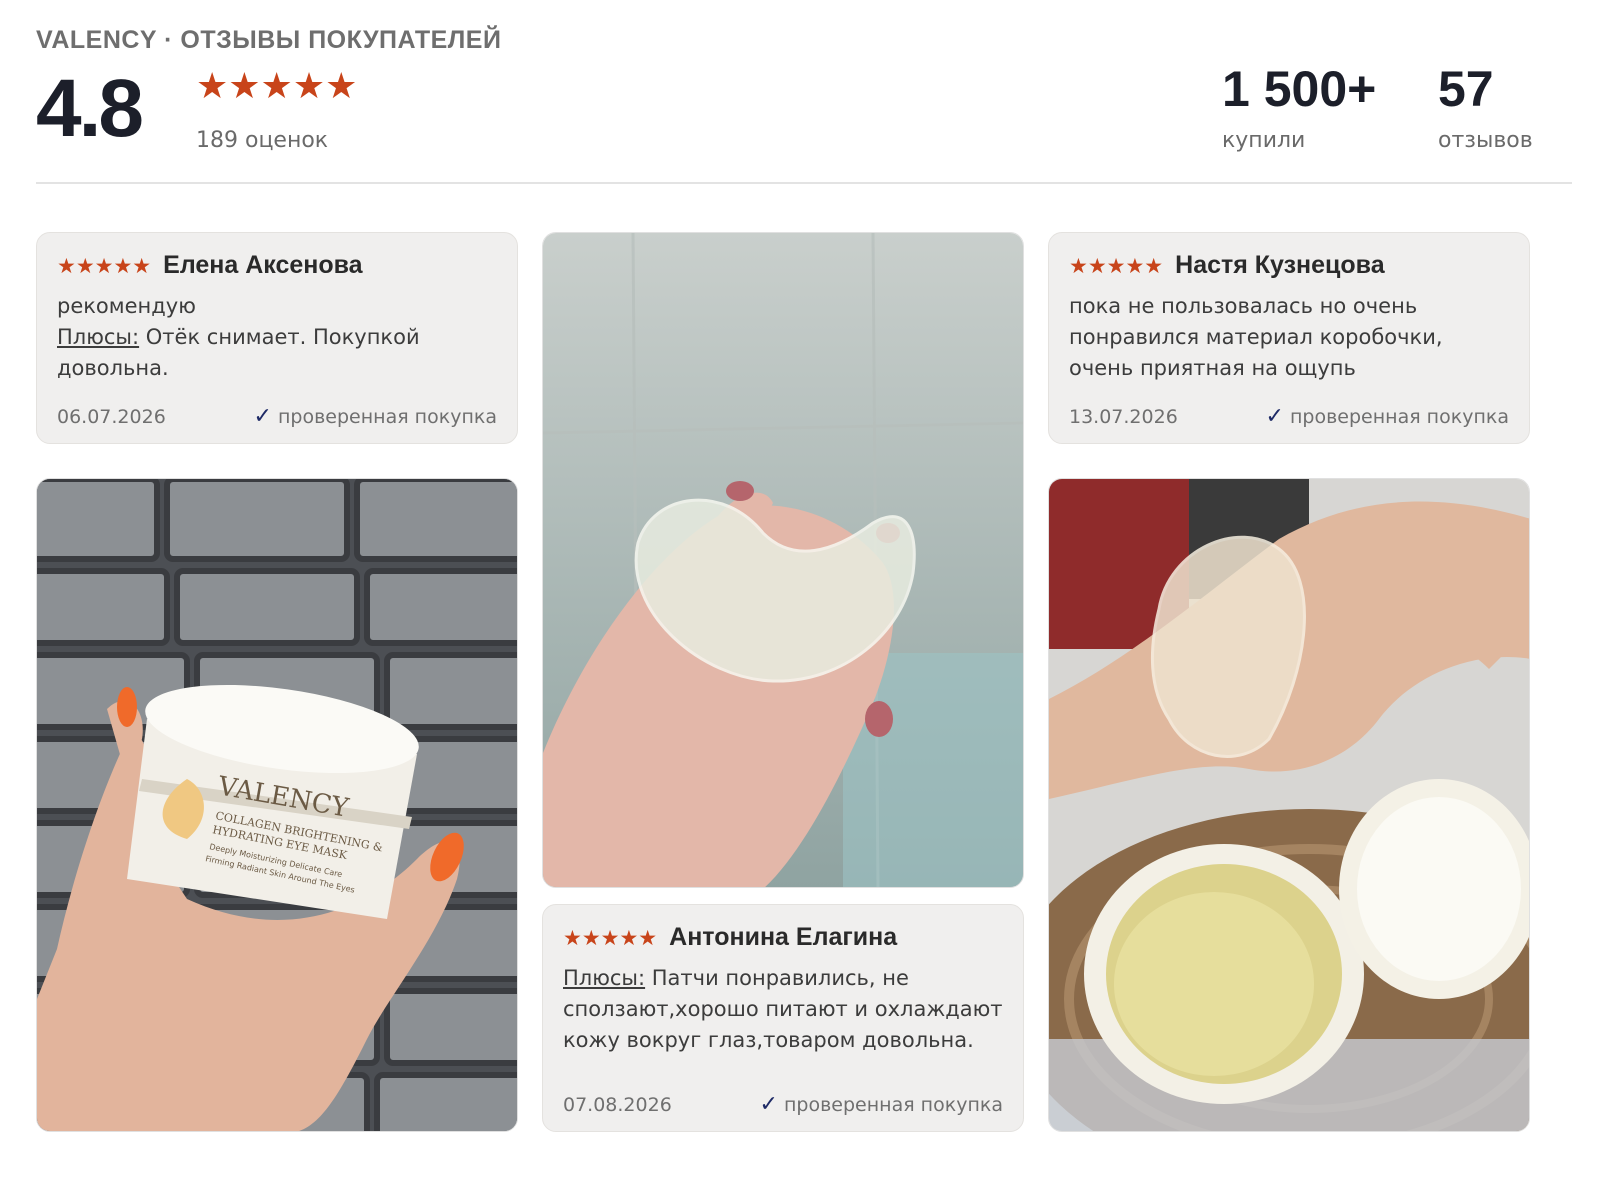  I want to click on stat-bought: 1 500+ купили, so click(1299, 106).